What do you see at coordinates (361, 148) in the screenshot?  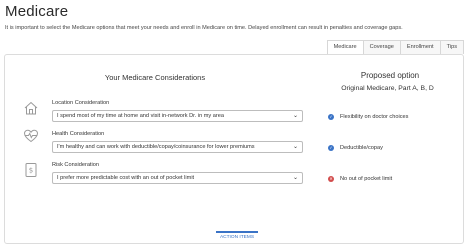 I see `proposed-item-text: Deductible/copay` at bounding box center [361, 148].